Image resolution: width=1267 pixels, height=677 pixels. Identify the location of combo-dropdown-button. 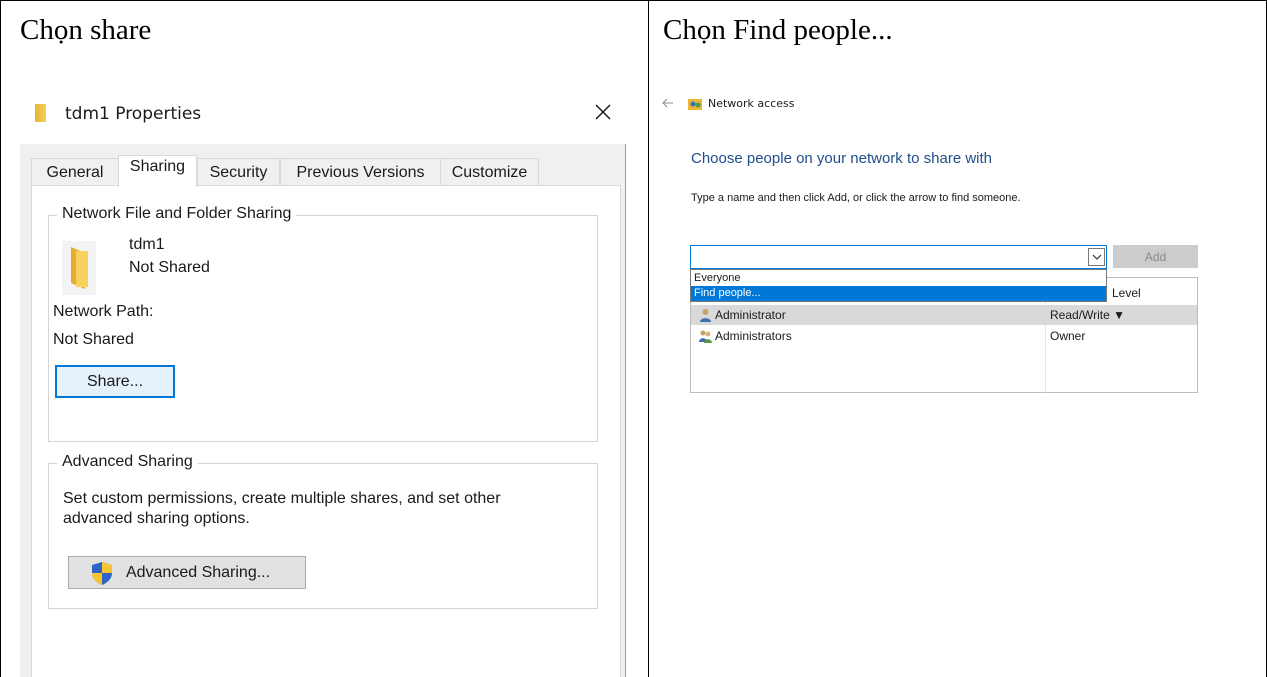
(1096, 257).